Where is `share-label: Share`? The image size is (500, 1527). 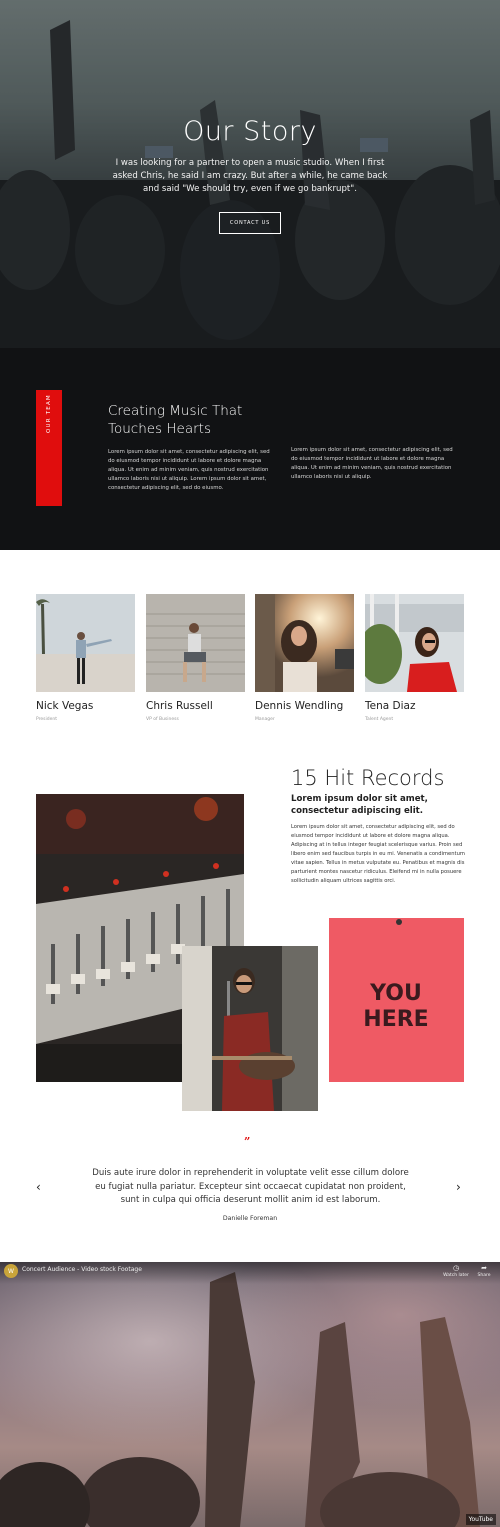 share-label: Share is located at coordinates (484, 1275).